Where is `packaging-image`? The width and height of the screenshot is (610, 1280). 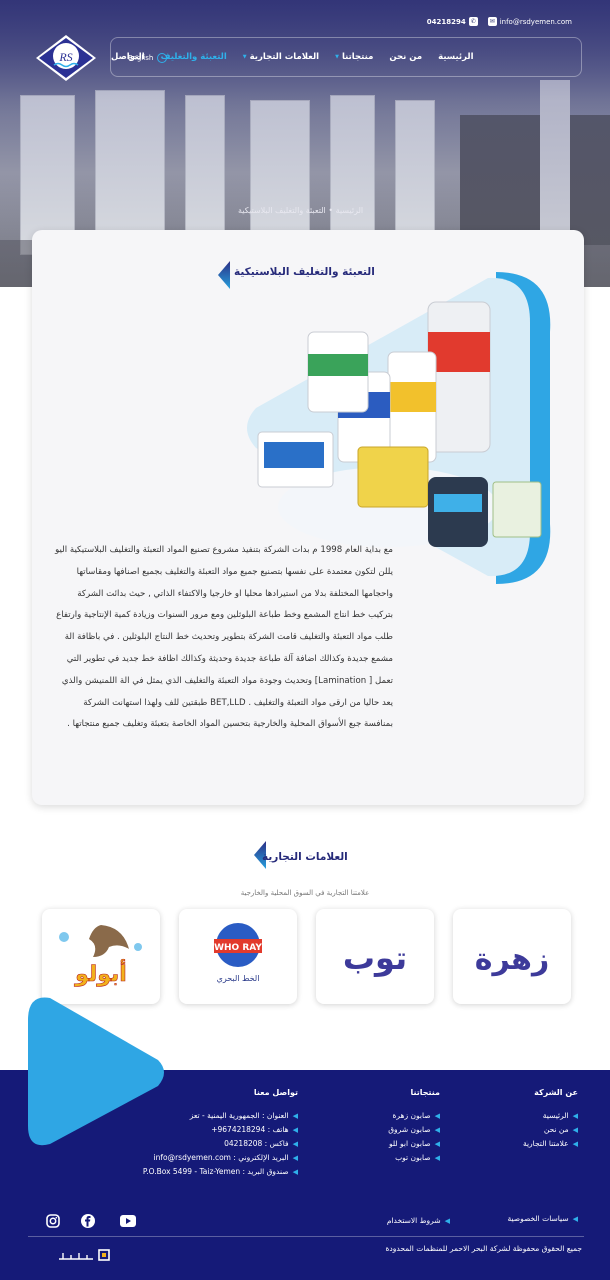 packaging-image is located at coordinates (399, 428).